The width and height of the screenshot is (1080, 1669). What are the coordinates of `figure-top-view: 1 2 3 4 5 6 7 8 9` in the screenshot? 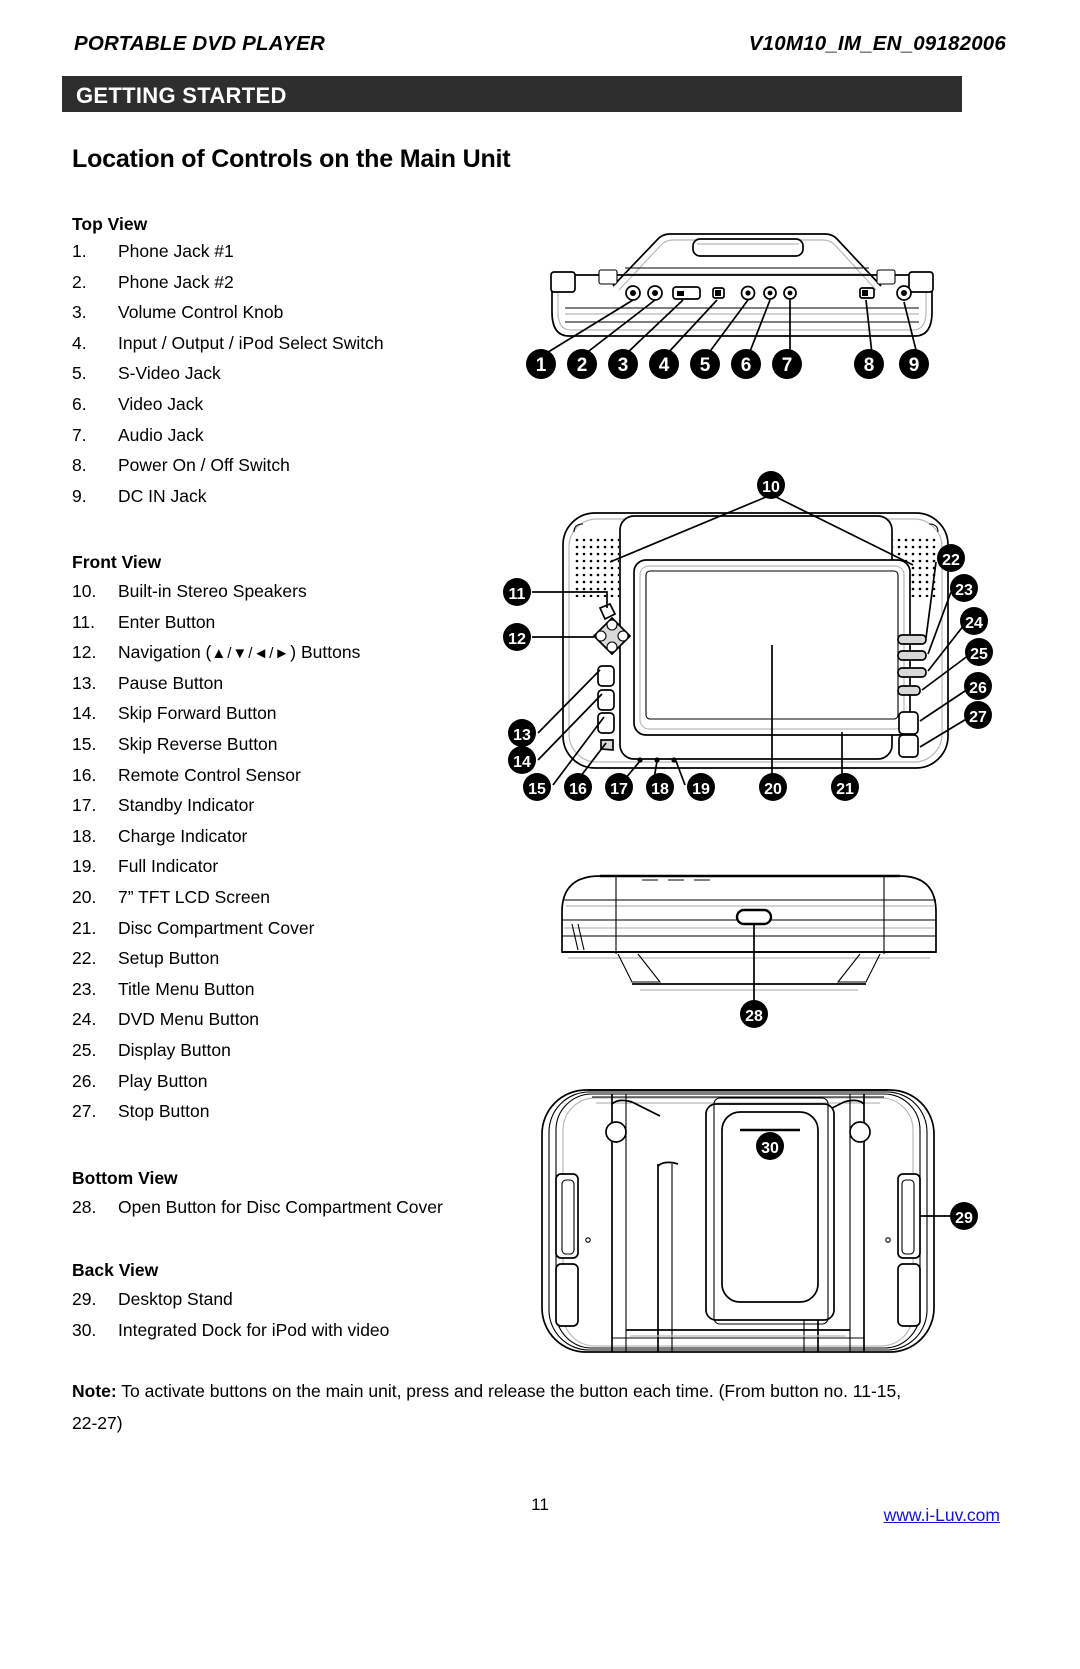 It's located at (740, 302).